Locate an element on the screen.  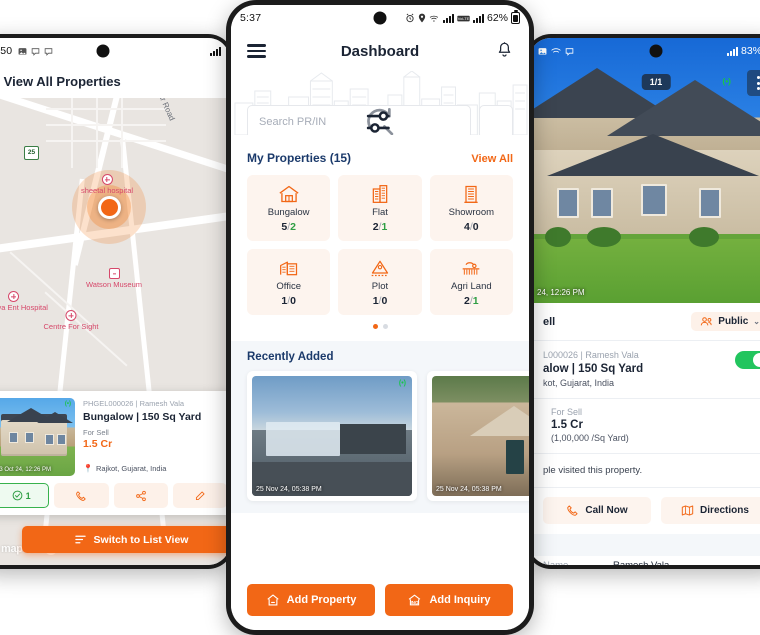
add-property-button: Add Property is located at coordinates (311, 600).